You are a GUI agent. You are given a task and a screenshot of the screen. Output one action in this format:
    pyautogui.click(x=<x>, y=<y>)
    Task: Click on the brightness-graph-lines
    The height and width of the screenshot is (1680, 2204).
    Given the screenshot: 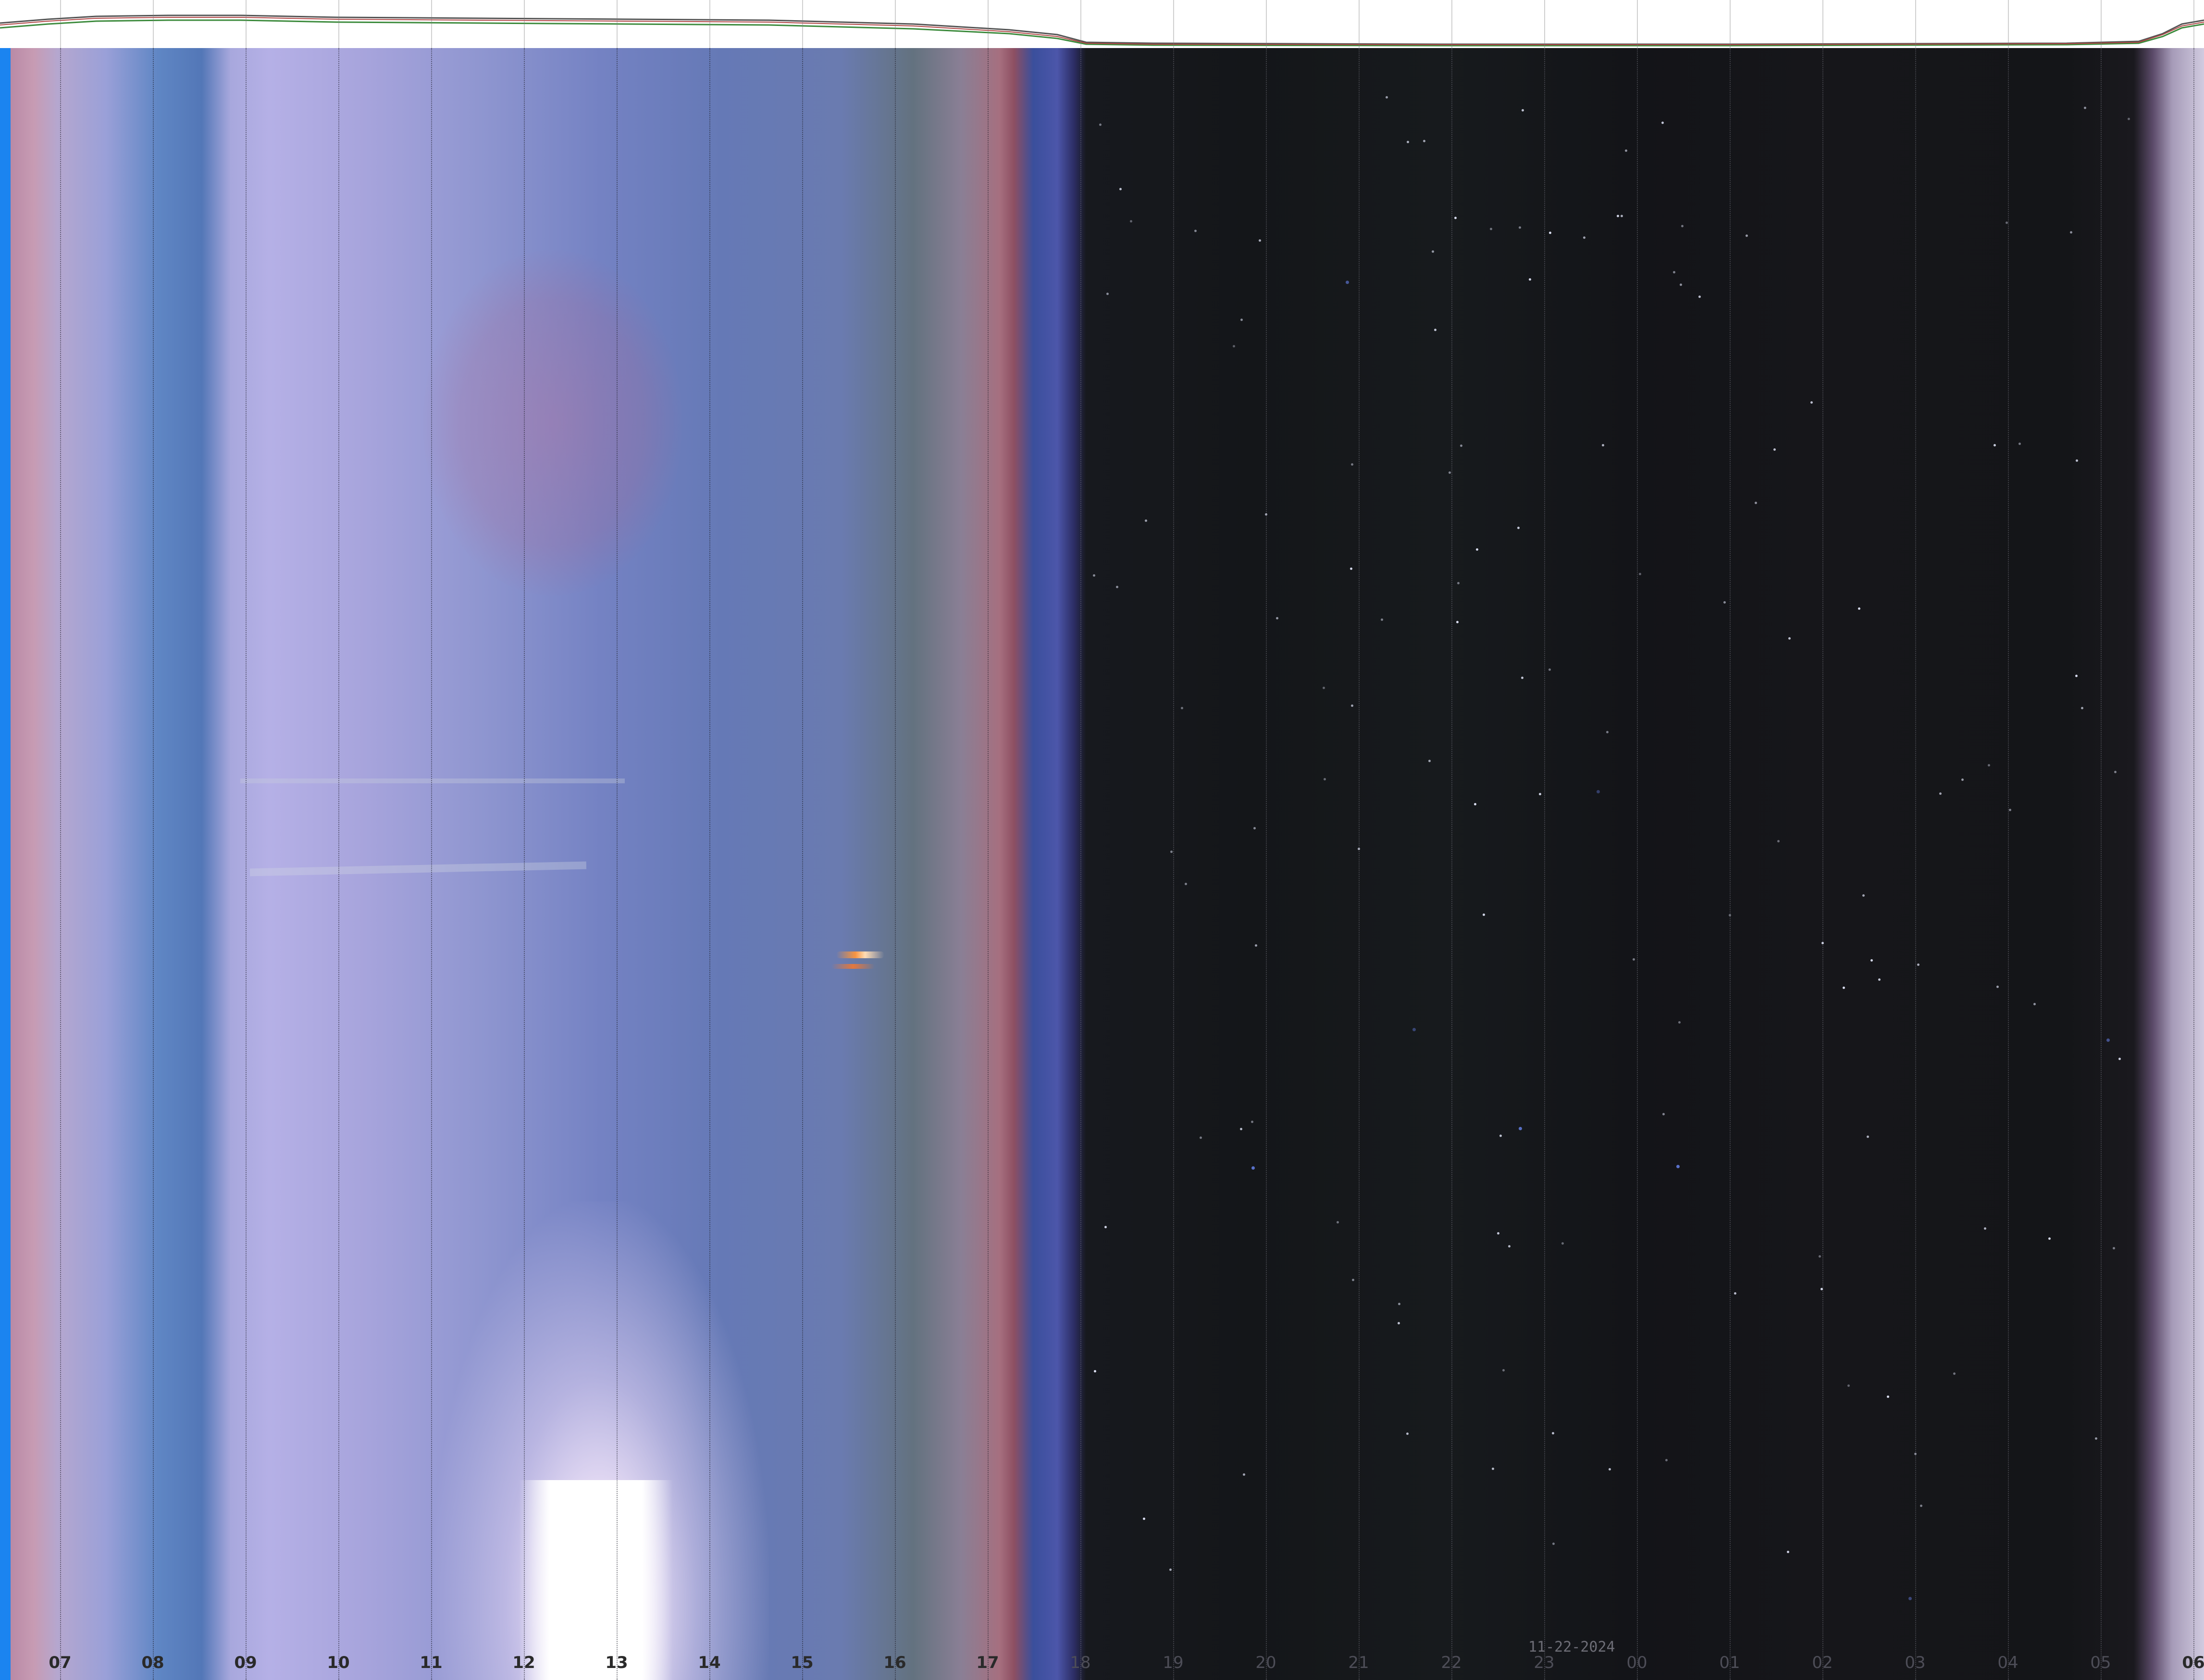 What is the action you would take?
    pyautogui.click(x=1102, y=31)
    